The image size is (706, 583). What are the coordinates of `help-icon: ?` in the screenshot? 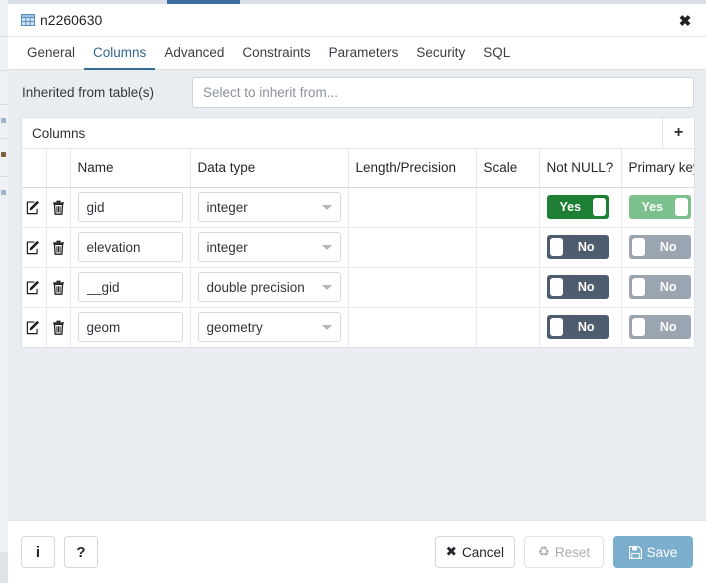 It's located at (81, 552).